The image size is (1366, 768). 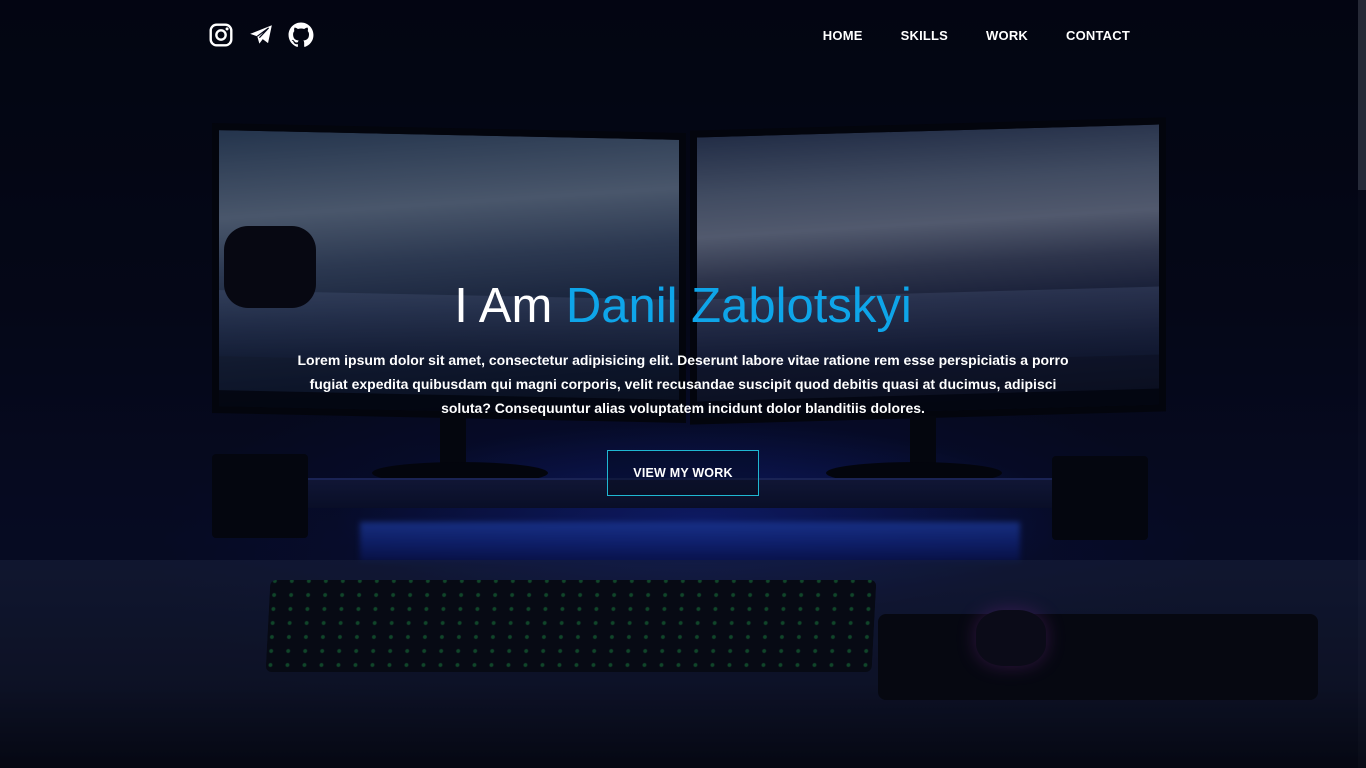 What do you see at coordinates (683, 36) in the screenshot?
I see `site-header: HOME SKILLS WORK CONTACT` at bounding box center [683, 36].